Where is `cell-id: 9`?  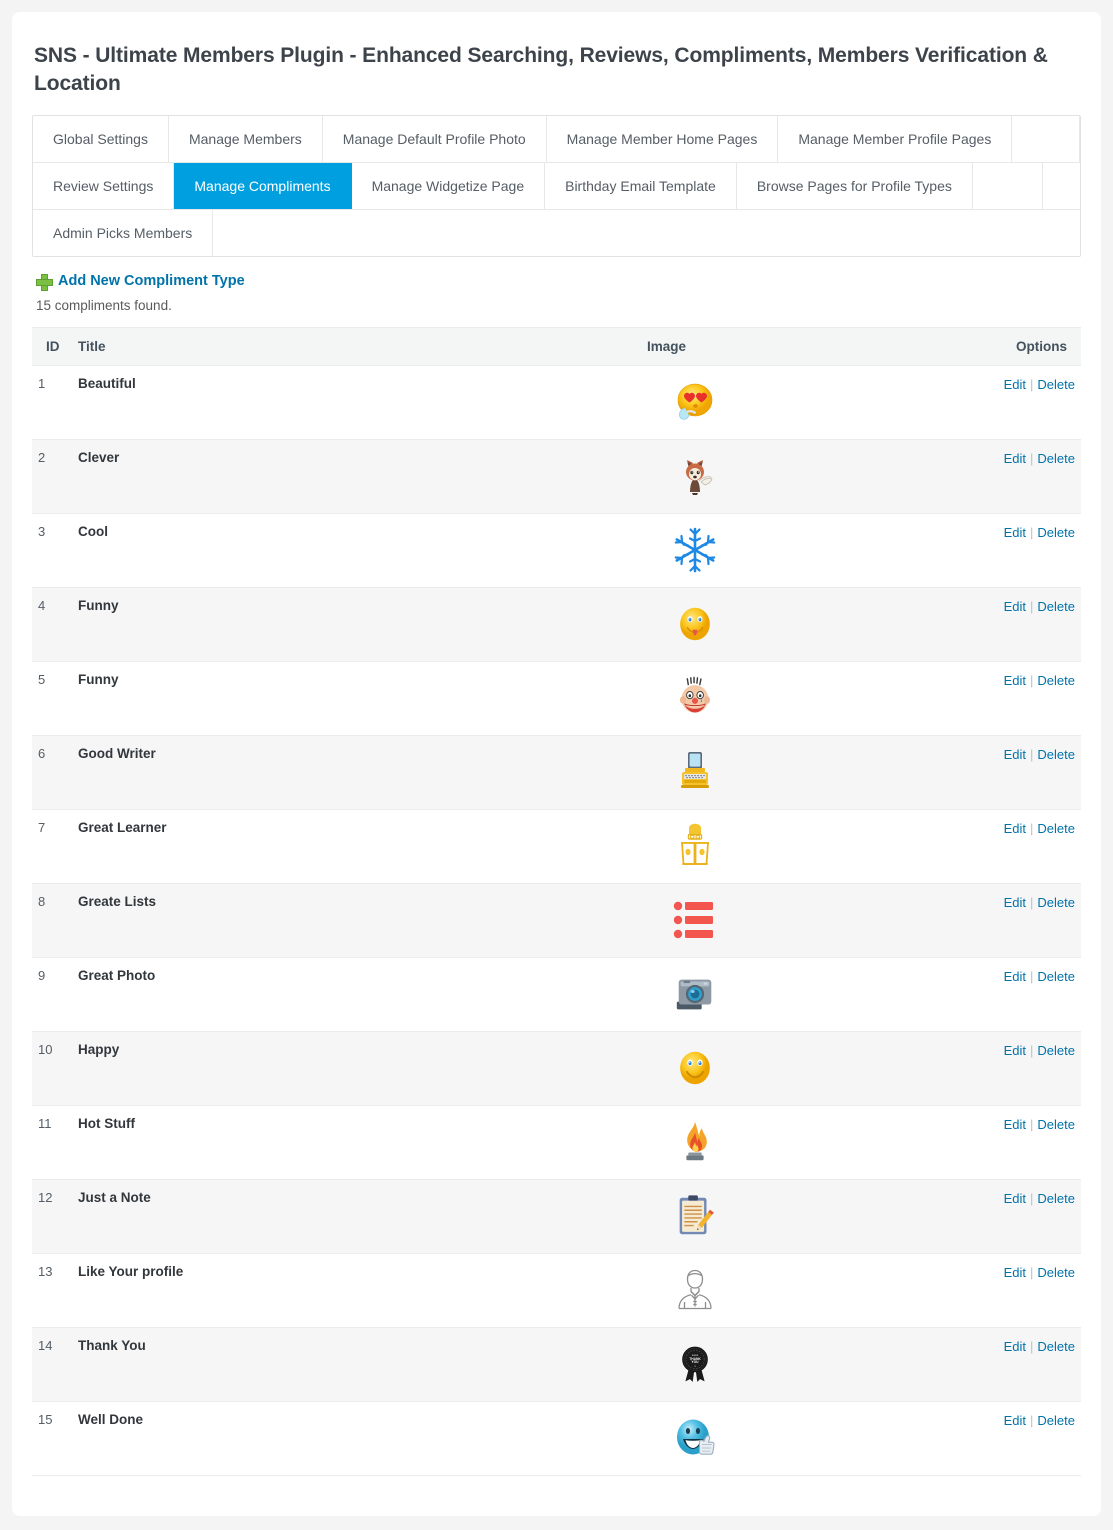
cell-id: 9 is located at coordinates (52, 995).